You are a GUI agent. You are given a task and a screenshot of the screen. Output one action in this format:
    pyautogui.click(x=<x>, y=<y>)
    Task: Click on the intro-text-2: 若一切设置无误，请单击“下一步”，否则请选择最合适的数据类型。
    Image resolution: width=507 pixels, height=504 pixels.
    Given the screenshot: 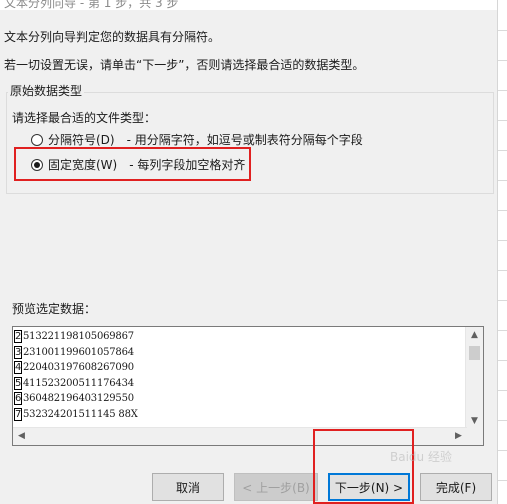 What is the action you would take?
    pyautogui.click(x=184, y=65)
    